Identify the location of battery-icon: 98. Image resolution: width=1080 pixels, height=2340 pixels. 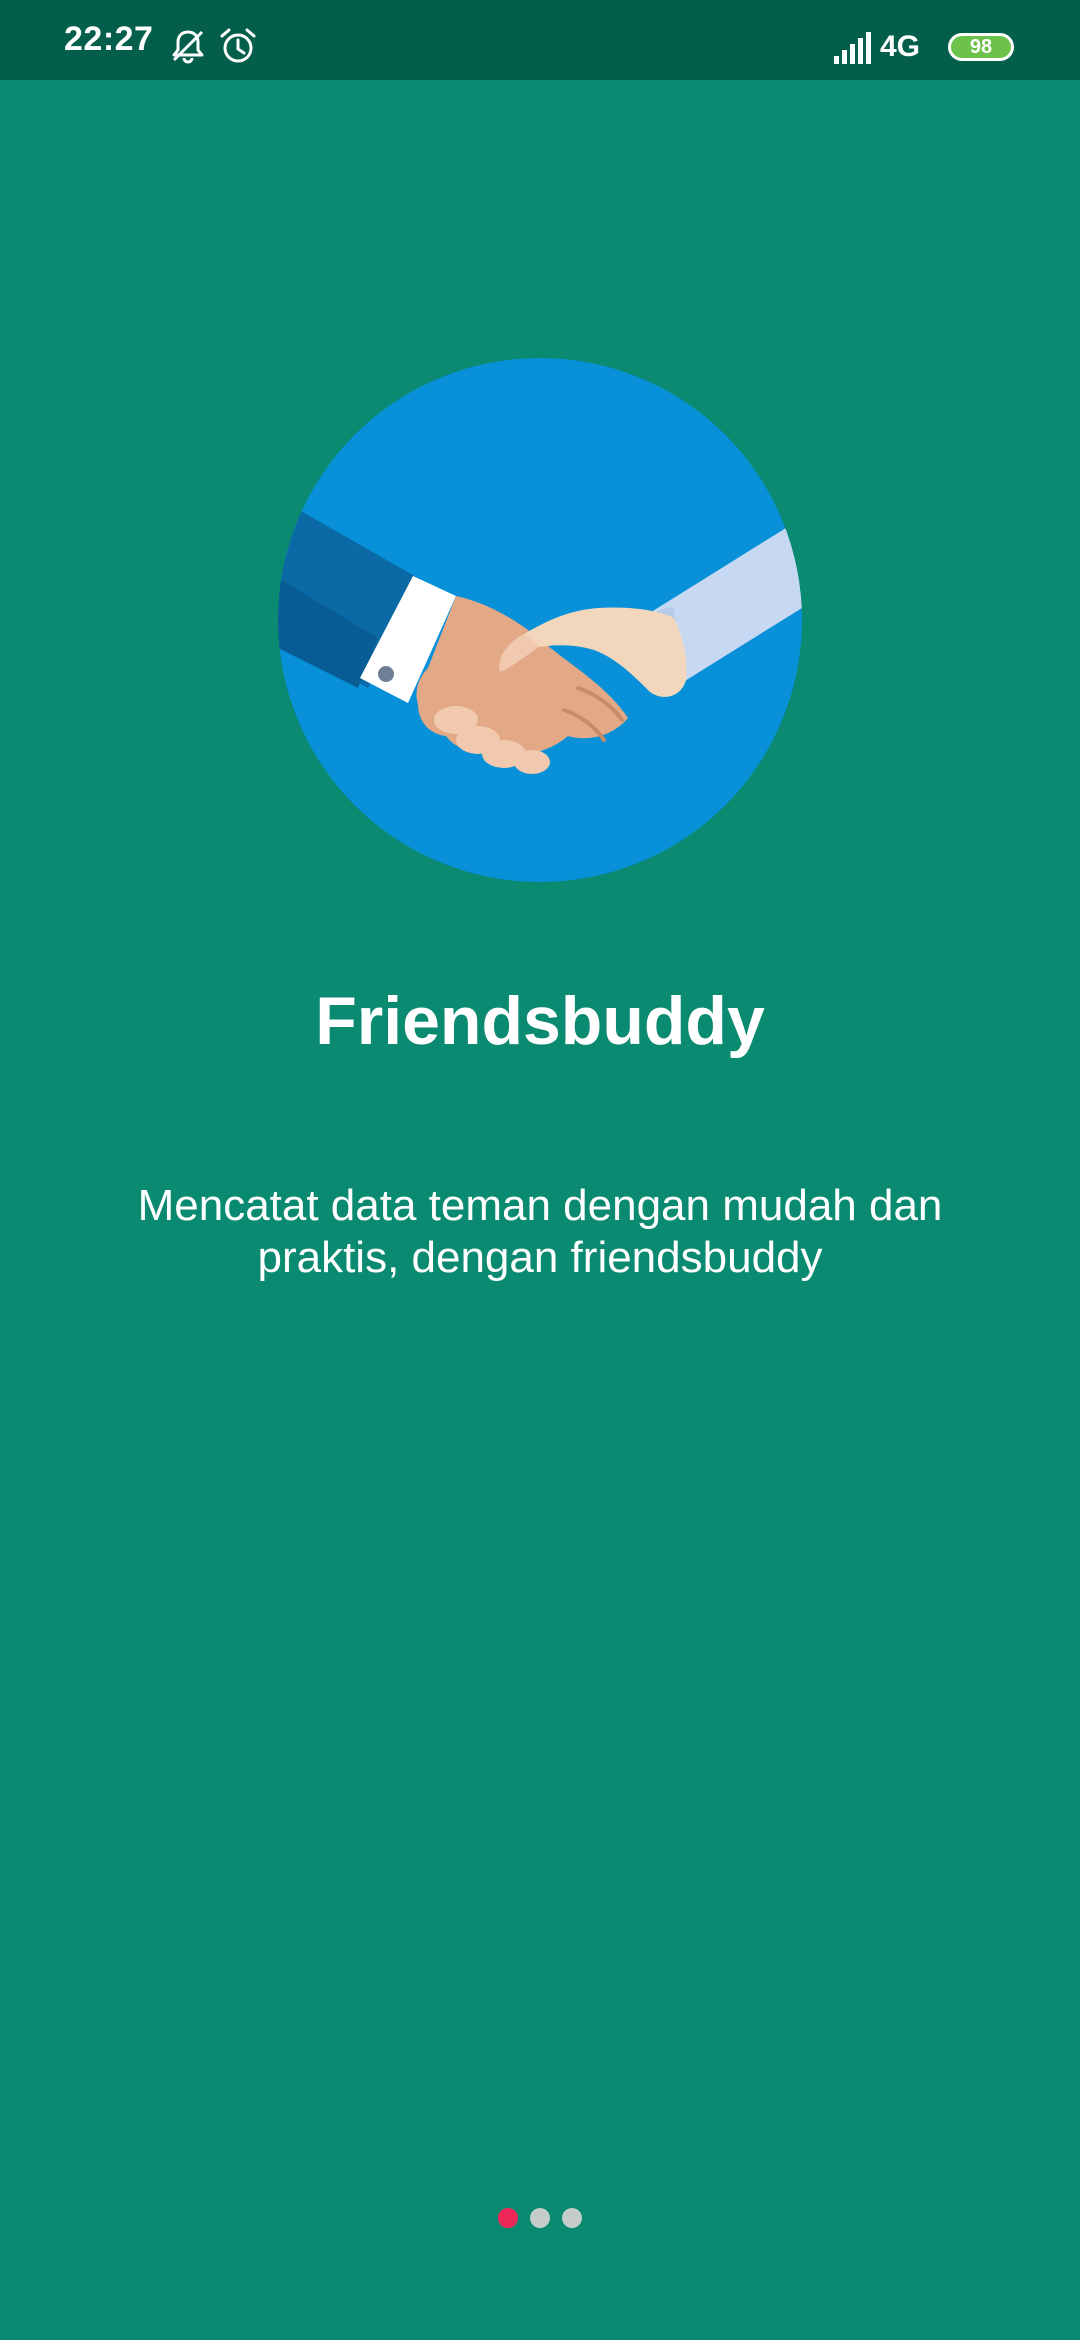
(981, 47).